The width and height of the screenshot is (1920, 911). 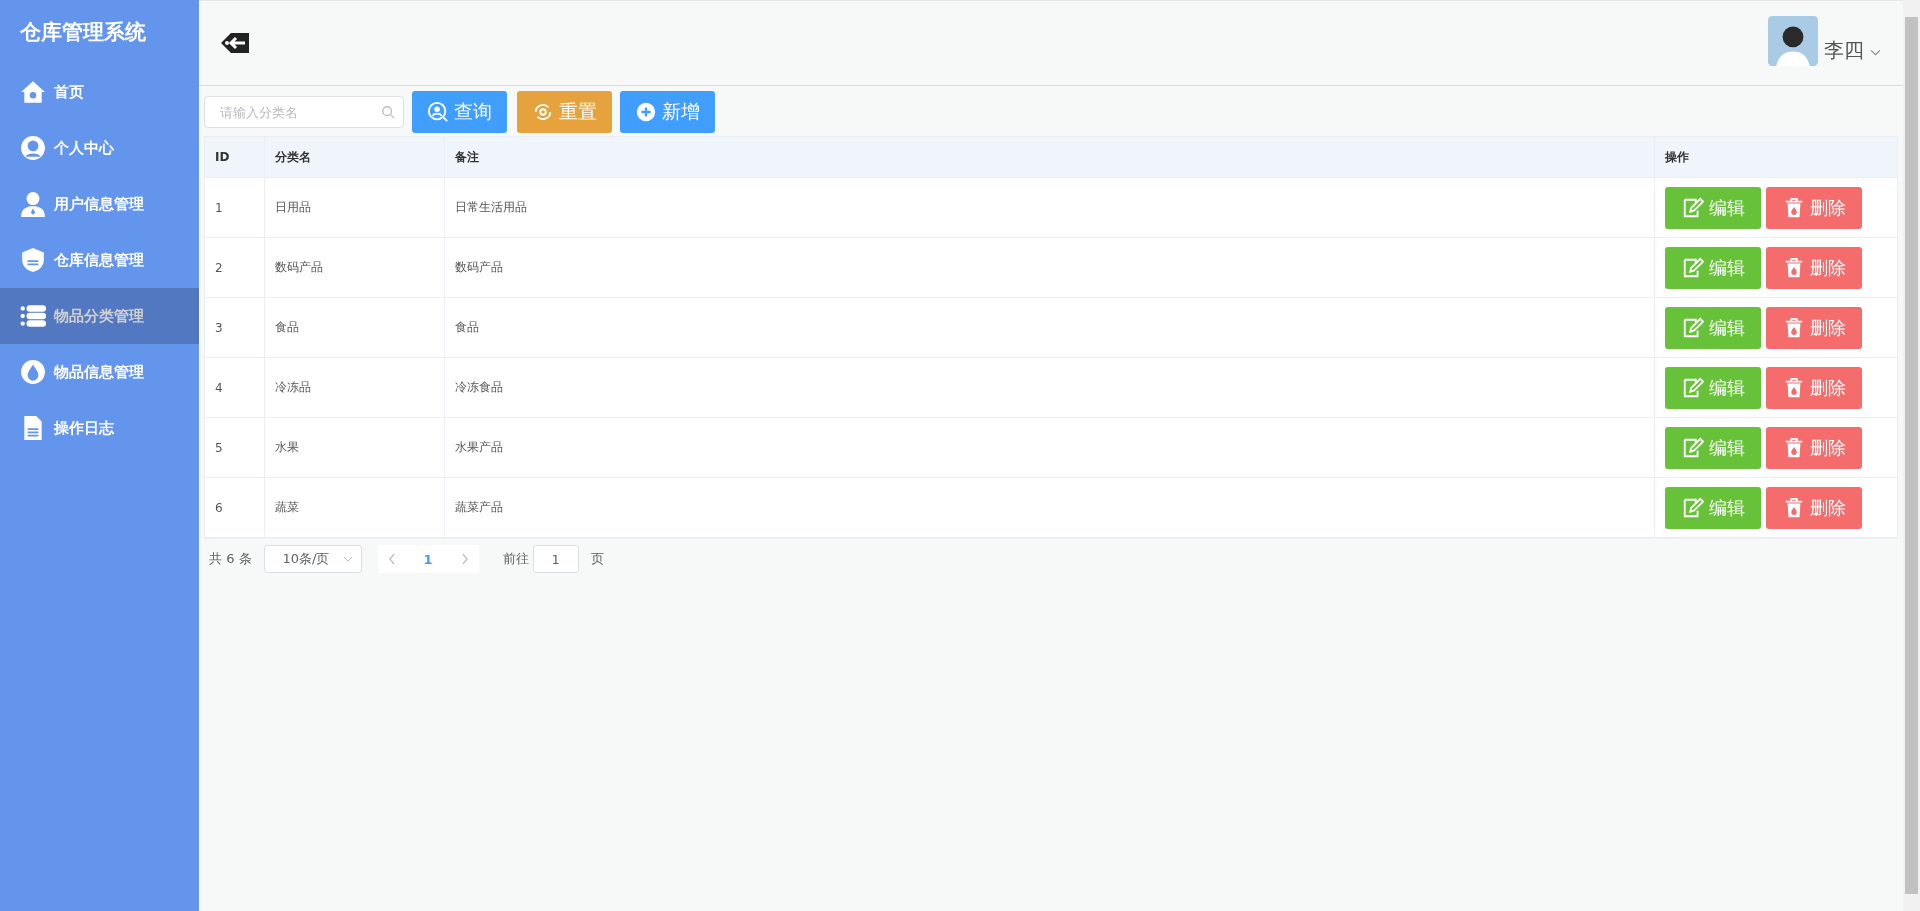 What do you see at coordinates (428, 559) in the screenshot?
I see `page-number: 1` at bounding box center [428, 559].